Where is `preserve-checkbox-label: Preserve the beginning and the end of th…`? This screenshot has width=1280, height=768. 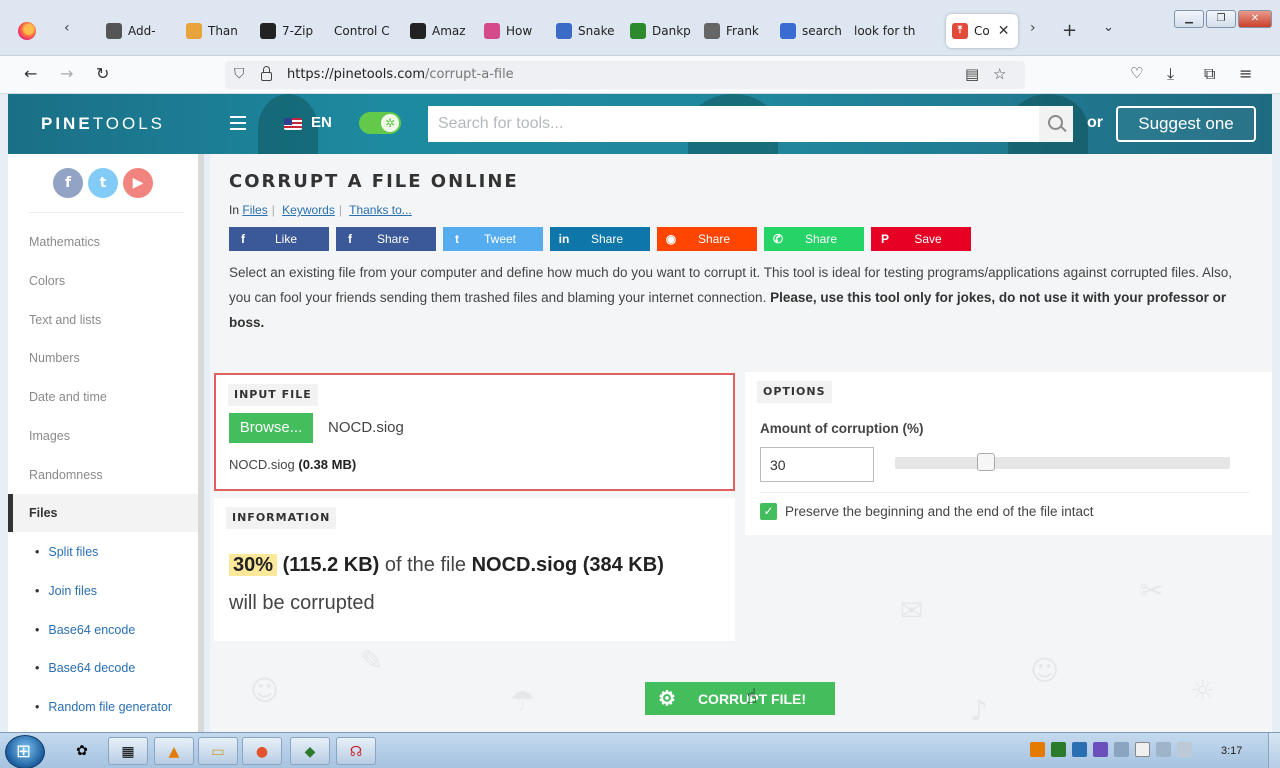 preserve-checkbox-label: Preserve the beginning and the end of th… is located at coordinates (939, 511).